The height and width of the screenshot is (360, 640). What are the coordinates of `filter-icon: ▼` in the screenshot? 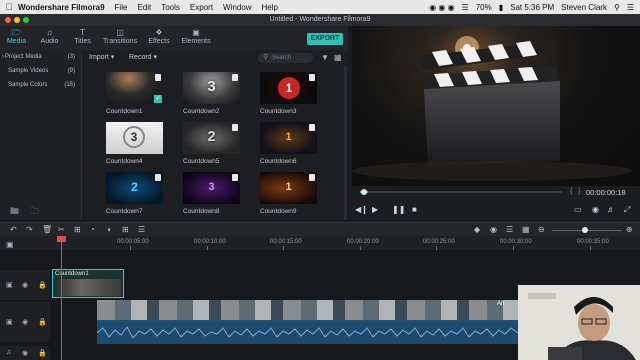 It's located at (325, 57).